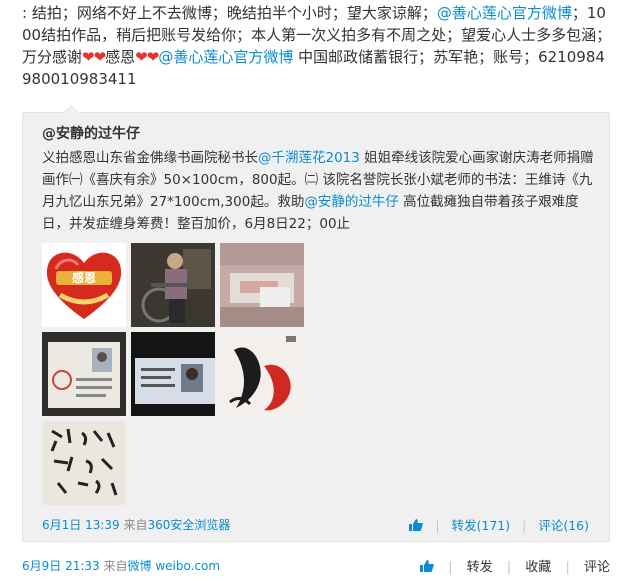 This screenshot has width=632, height=583. I want to click on favorite-button: 收藏, so click(538, 567).